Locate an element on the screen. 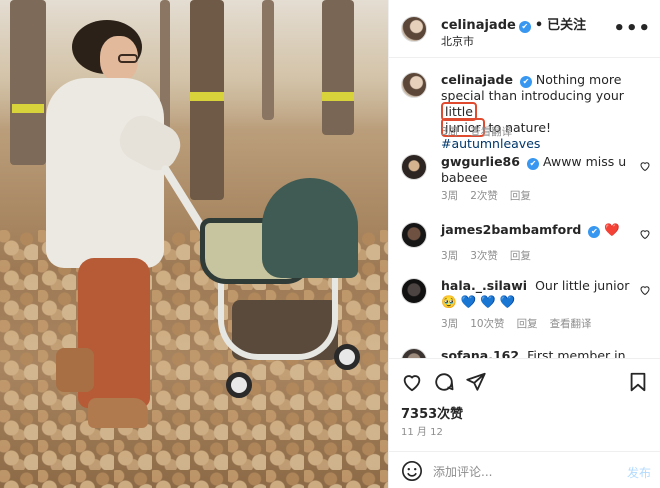 Image resolution: width=660 pixels, height=488 pixels. comment: gwgurlie86 ✔ Awww miss u babeee 3周 2次赞 回复 is located at coordinates (524, 180).